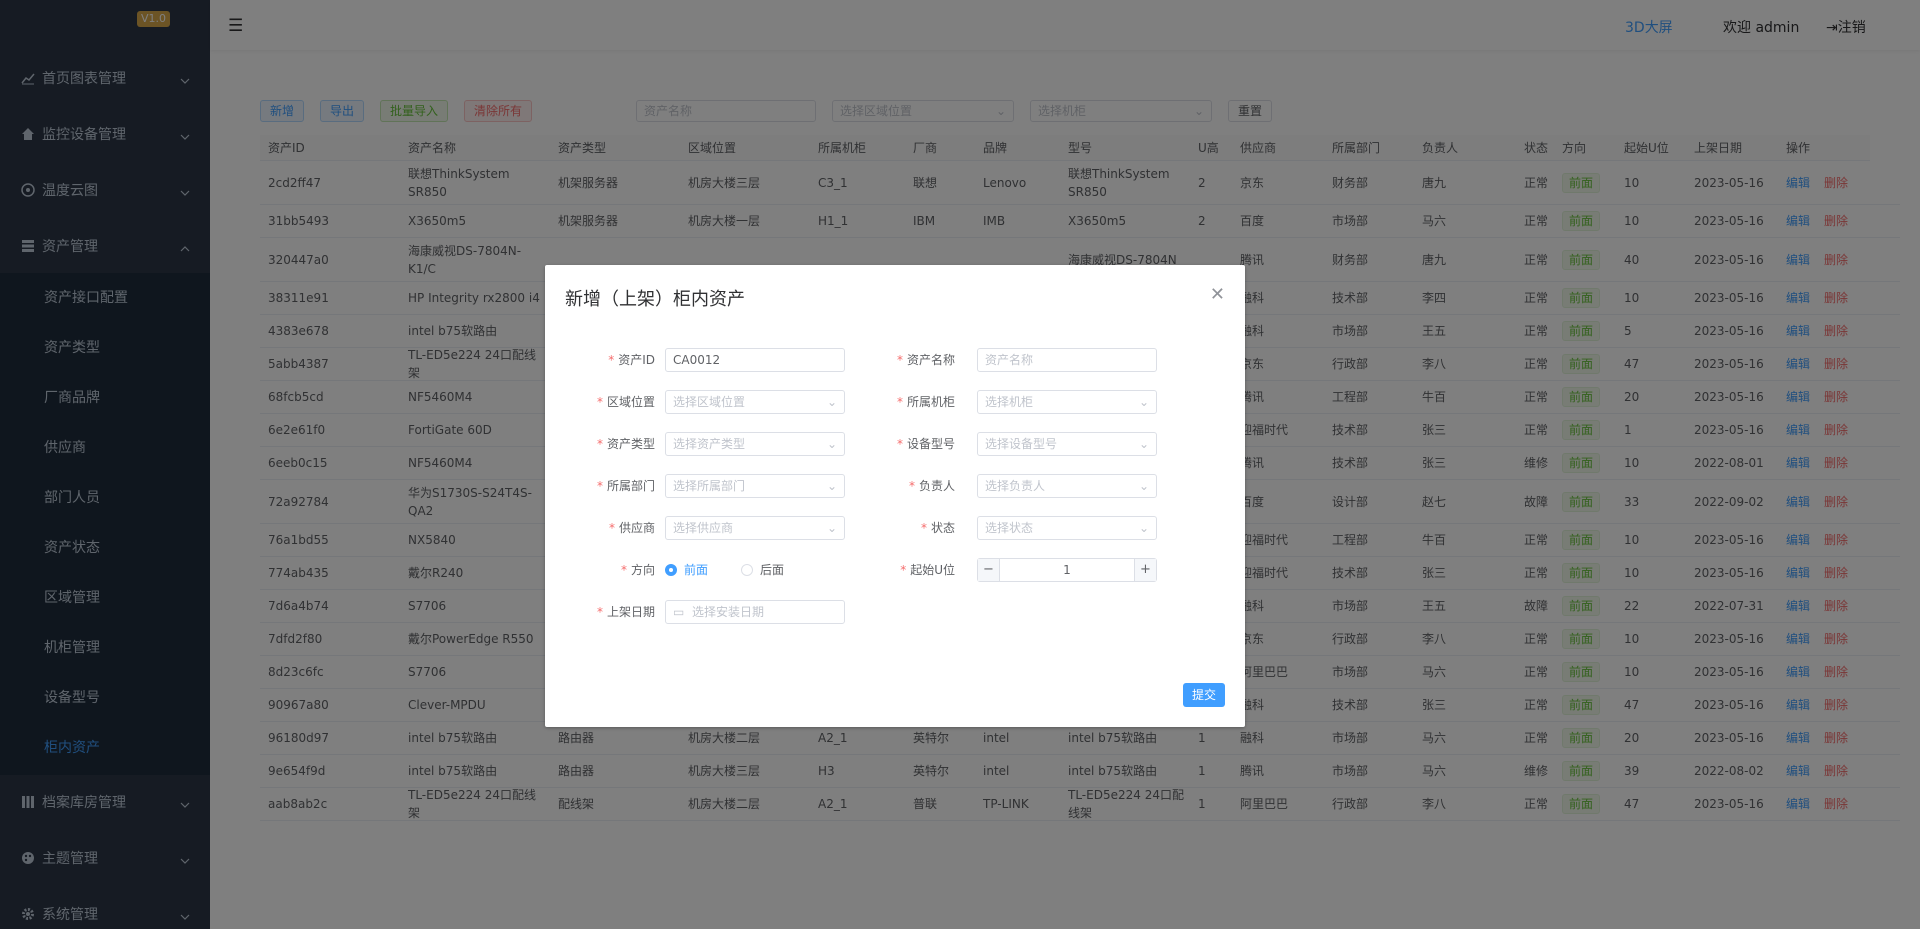 This screenshot has height=929, width=1920. I want to click on owner-select-field: 选择负责人 ⌄, so click(1067, 486).